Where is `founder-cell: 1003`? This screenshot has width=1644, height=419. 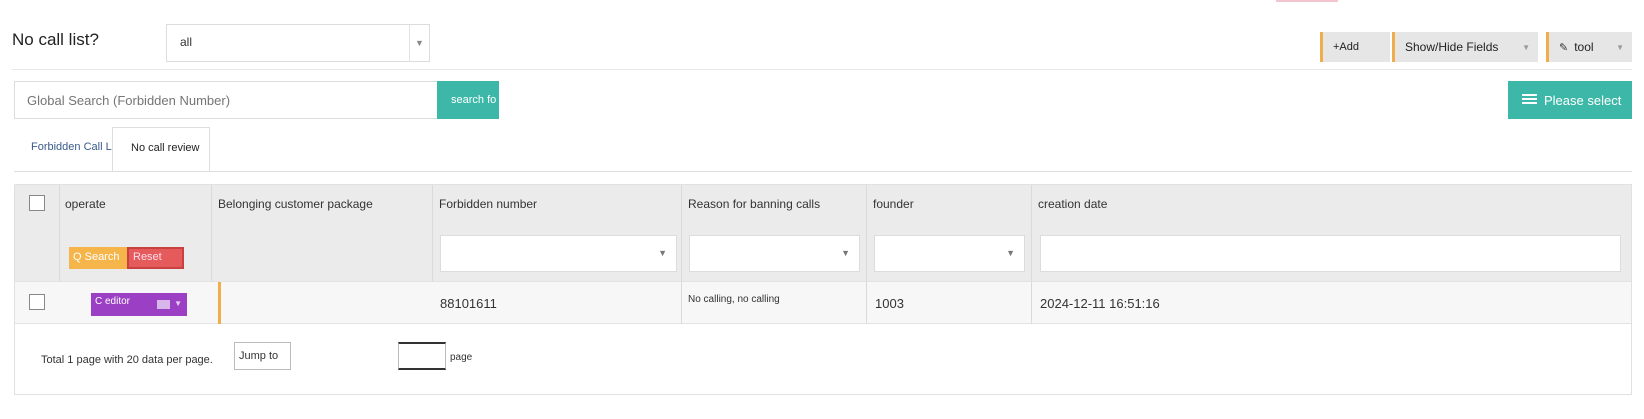
founder-cell: 1003 is located at coordinates (889, 303).